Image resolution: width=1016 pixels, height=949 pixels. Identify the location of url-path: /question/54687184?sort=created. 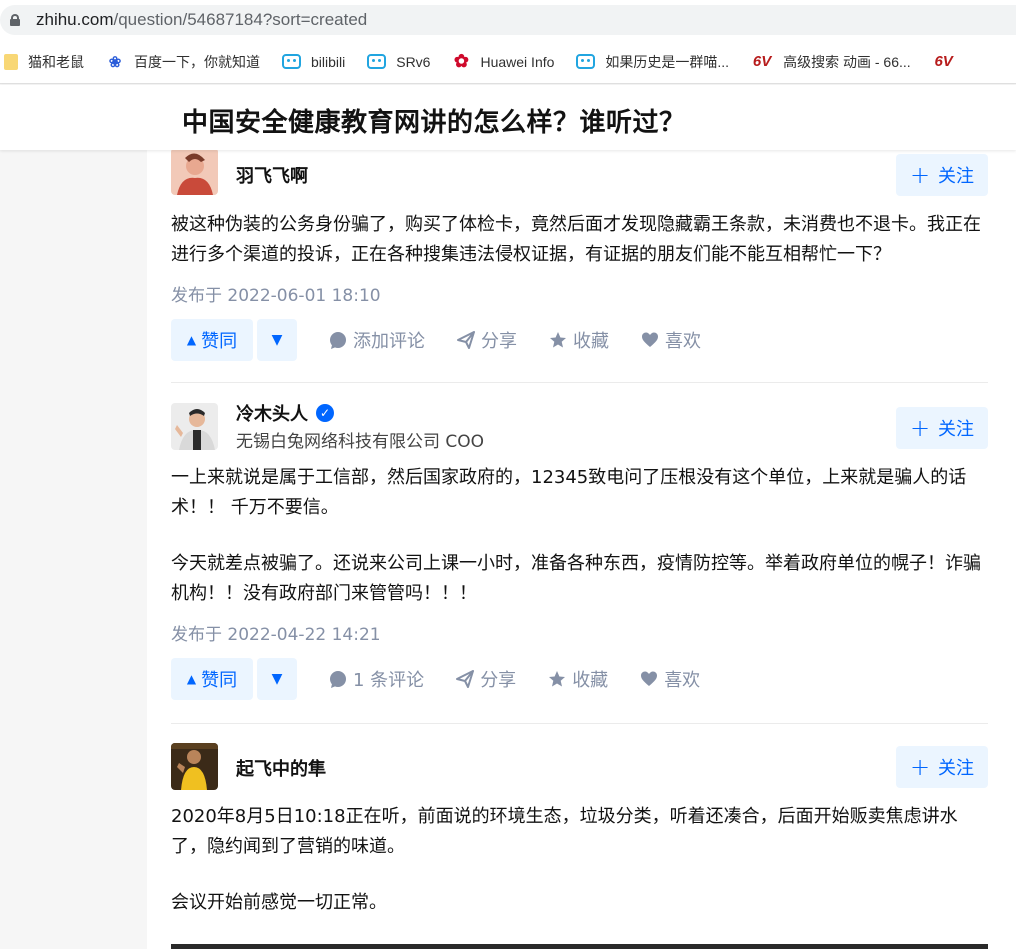
(240, 19).